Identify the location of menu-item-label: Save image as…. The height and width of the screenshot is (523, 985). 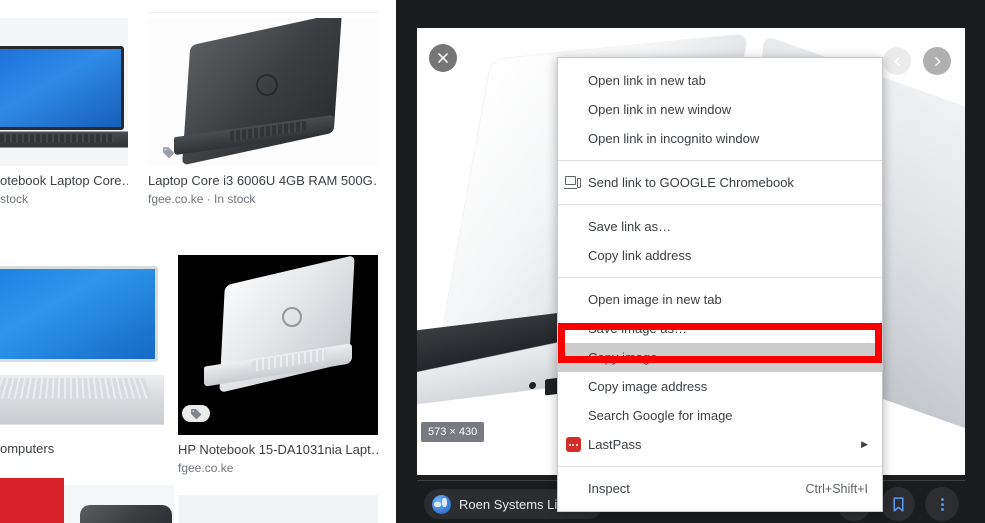
(637, 328).